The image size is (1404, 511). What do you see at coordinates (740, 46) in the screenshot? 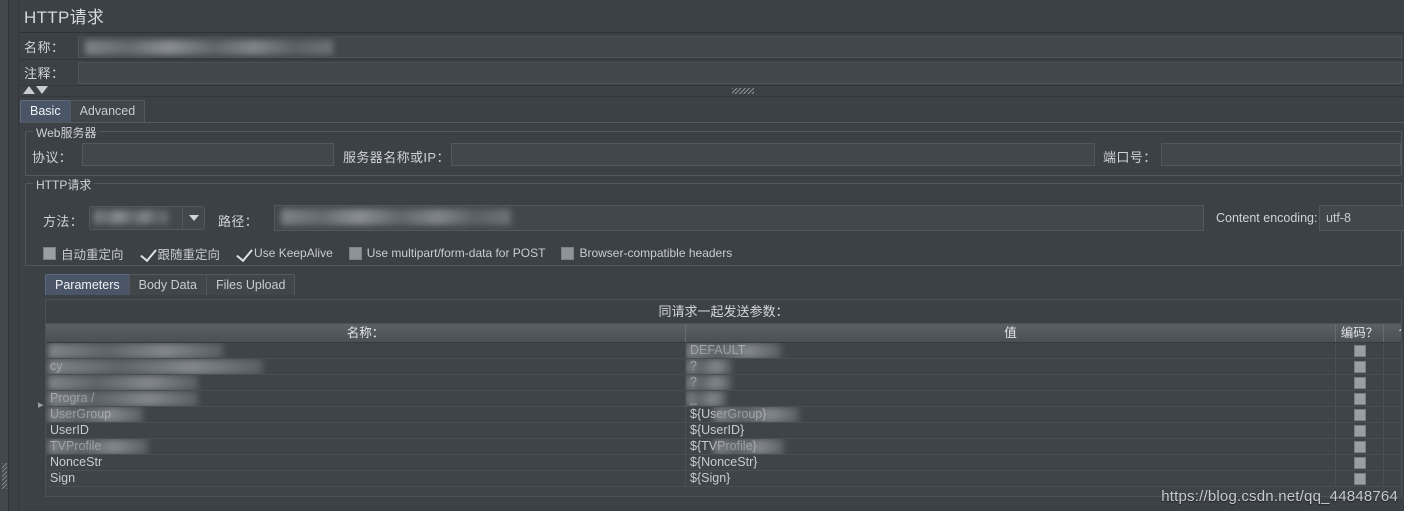
I see `name-input` at bounding box center [740, 46].